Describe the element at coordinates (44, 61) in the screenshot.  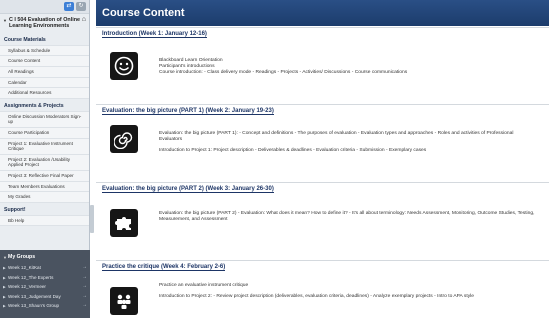
I see `sidebar-item-course-content: Course Content` at that location.